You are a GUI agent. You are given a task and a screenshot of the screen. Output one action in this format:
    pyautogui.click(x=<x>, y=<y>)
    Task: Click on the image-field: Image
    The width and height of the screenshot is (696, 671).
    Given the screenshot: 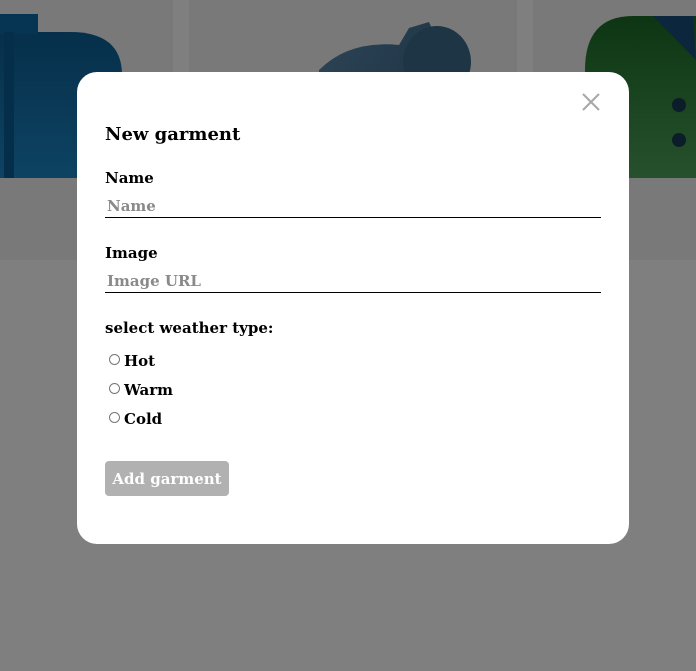 What is the action you would take?
    pyautogui.click(x=353, y=268)
    